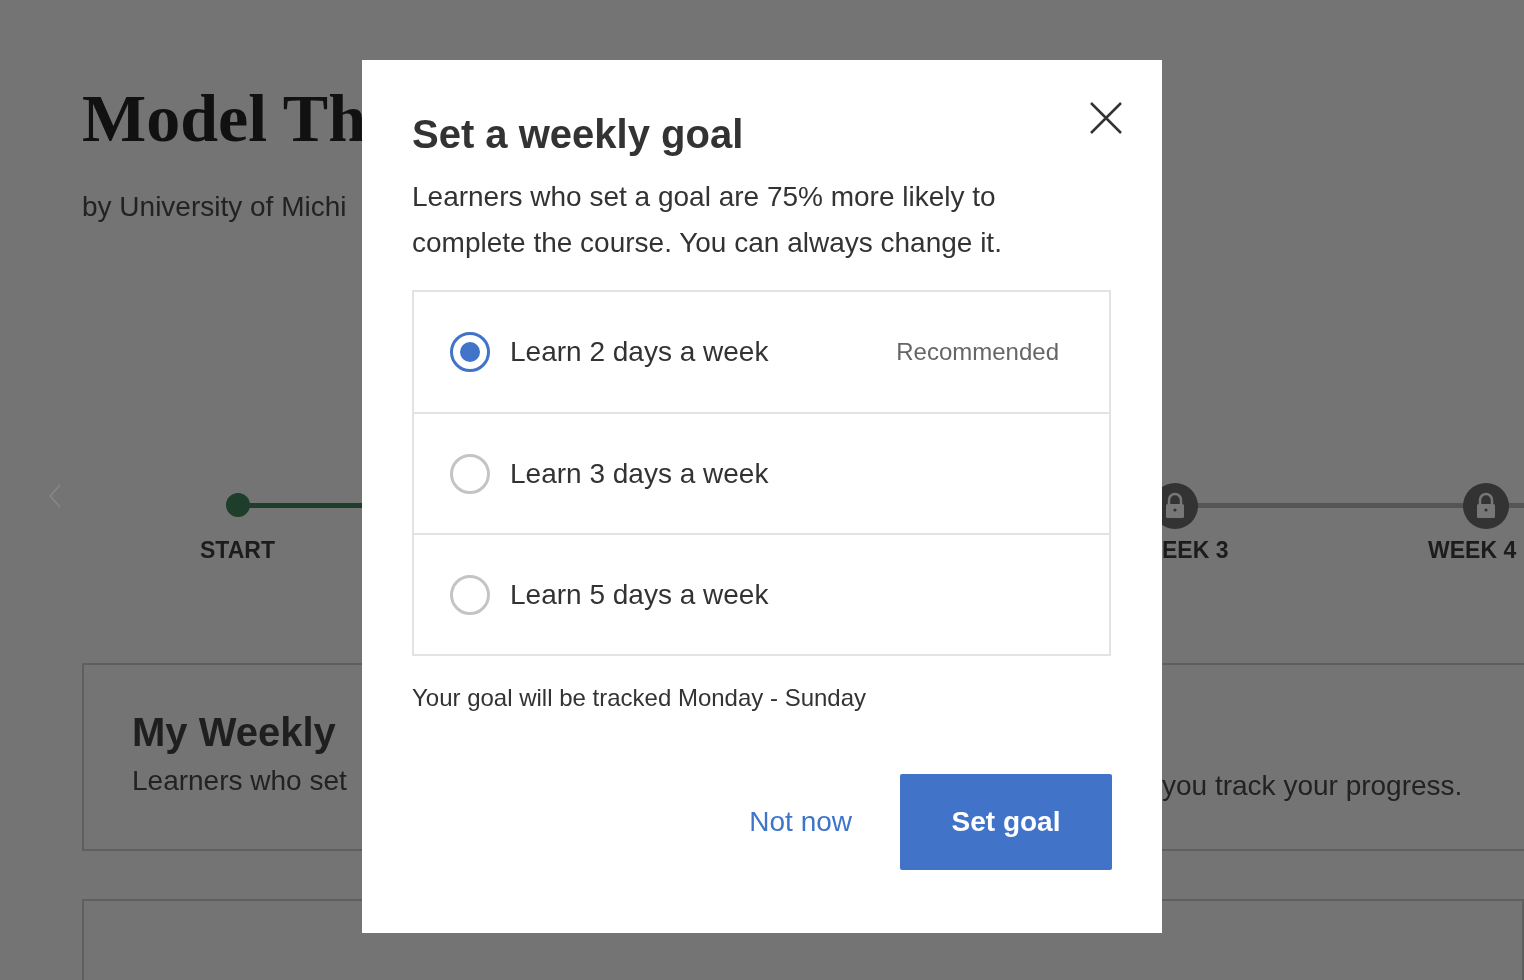 The height and width of the screenshot is (980, 1524). Describe the element at coordinates (215, 207) in the screenshot. I see `course-provider: by University of Michi` at that location.